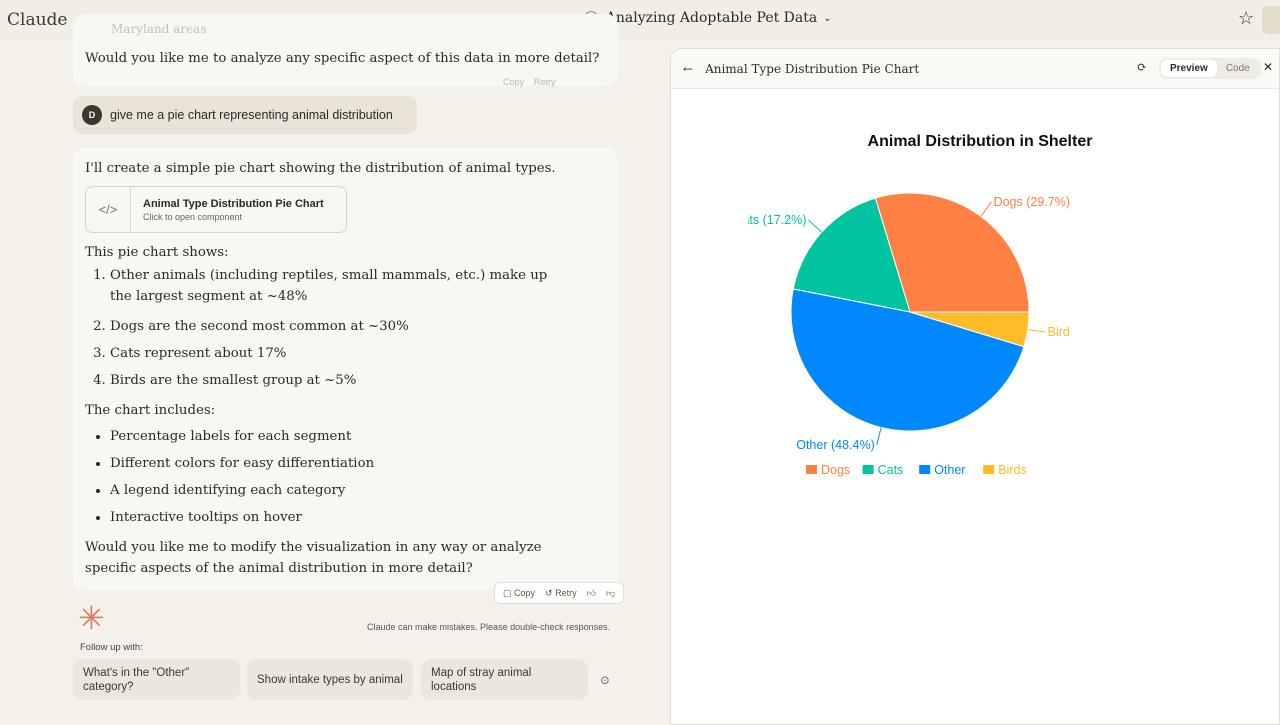 The height and width of the screenshot is (725, 1280). I want to click on svg-text: Cats, so click(891, 470).